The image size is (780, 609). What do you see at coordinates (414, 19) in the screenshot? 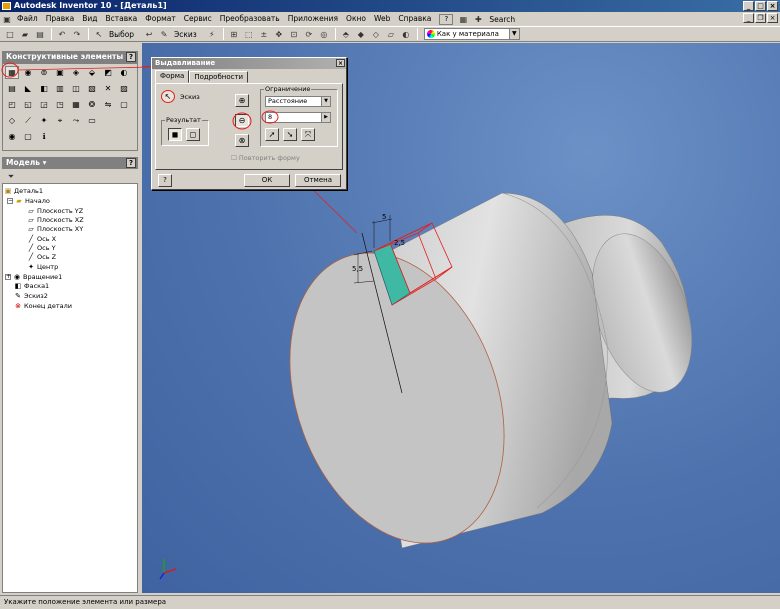
I see `menu-help: Справка` at bounding box center [414, 19].